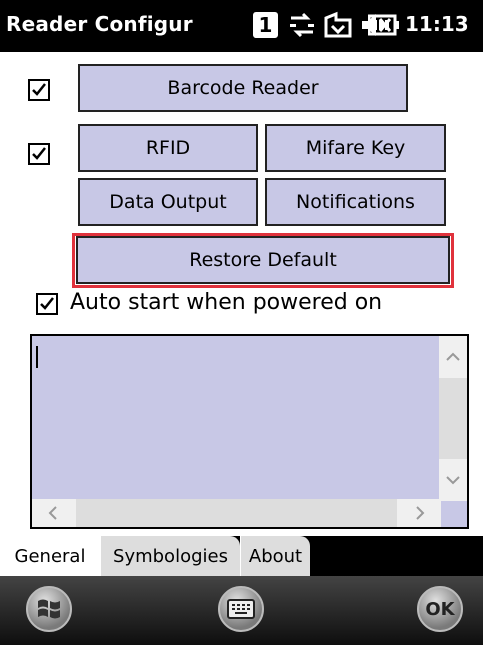  I want to click on scroll-up-button, so click(453, 357).